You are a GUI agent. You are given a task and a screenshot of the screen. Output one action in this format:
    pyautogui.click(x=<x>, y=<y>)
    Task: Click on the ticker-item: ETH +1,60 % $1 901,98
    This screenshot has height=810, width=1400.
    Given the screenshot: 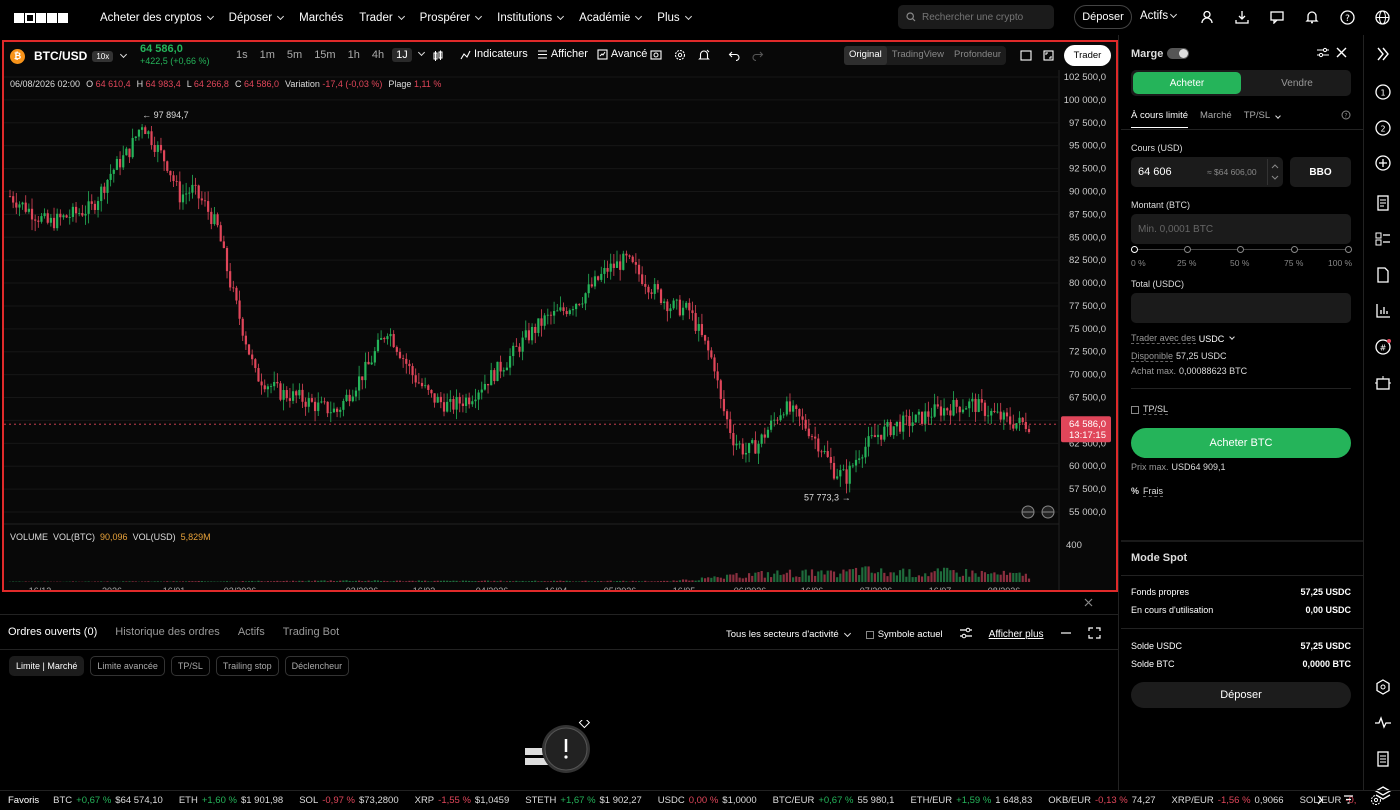 What is the action you would take?
    pyautogui.click(x=231, y=800)
    